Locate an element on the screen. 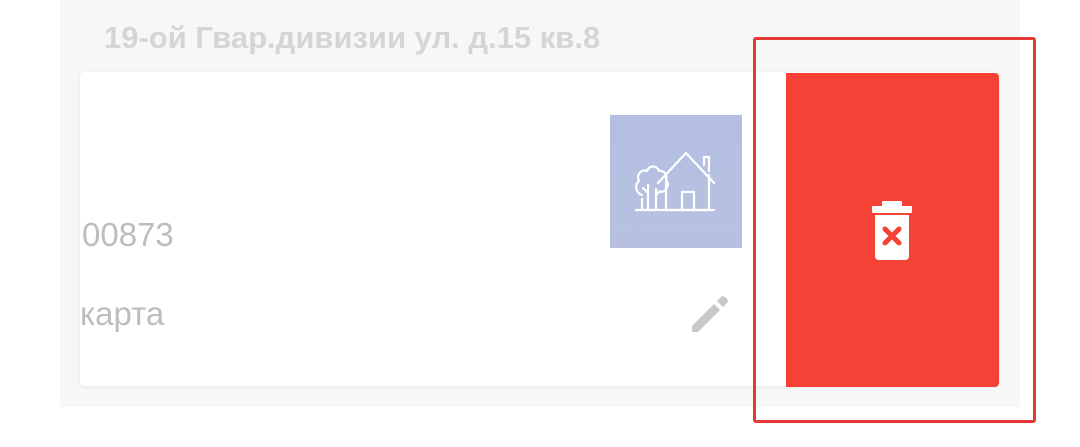 The image size is (1080, 447). house-with-trees-icon is located at coordinates (676, 181).